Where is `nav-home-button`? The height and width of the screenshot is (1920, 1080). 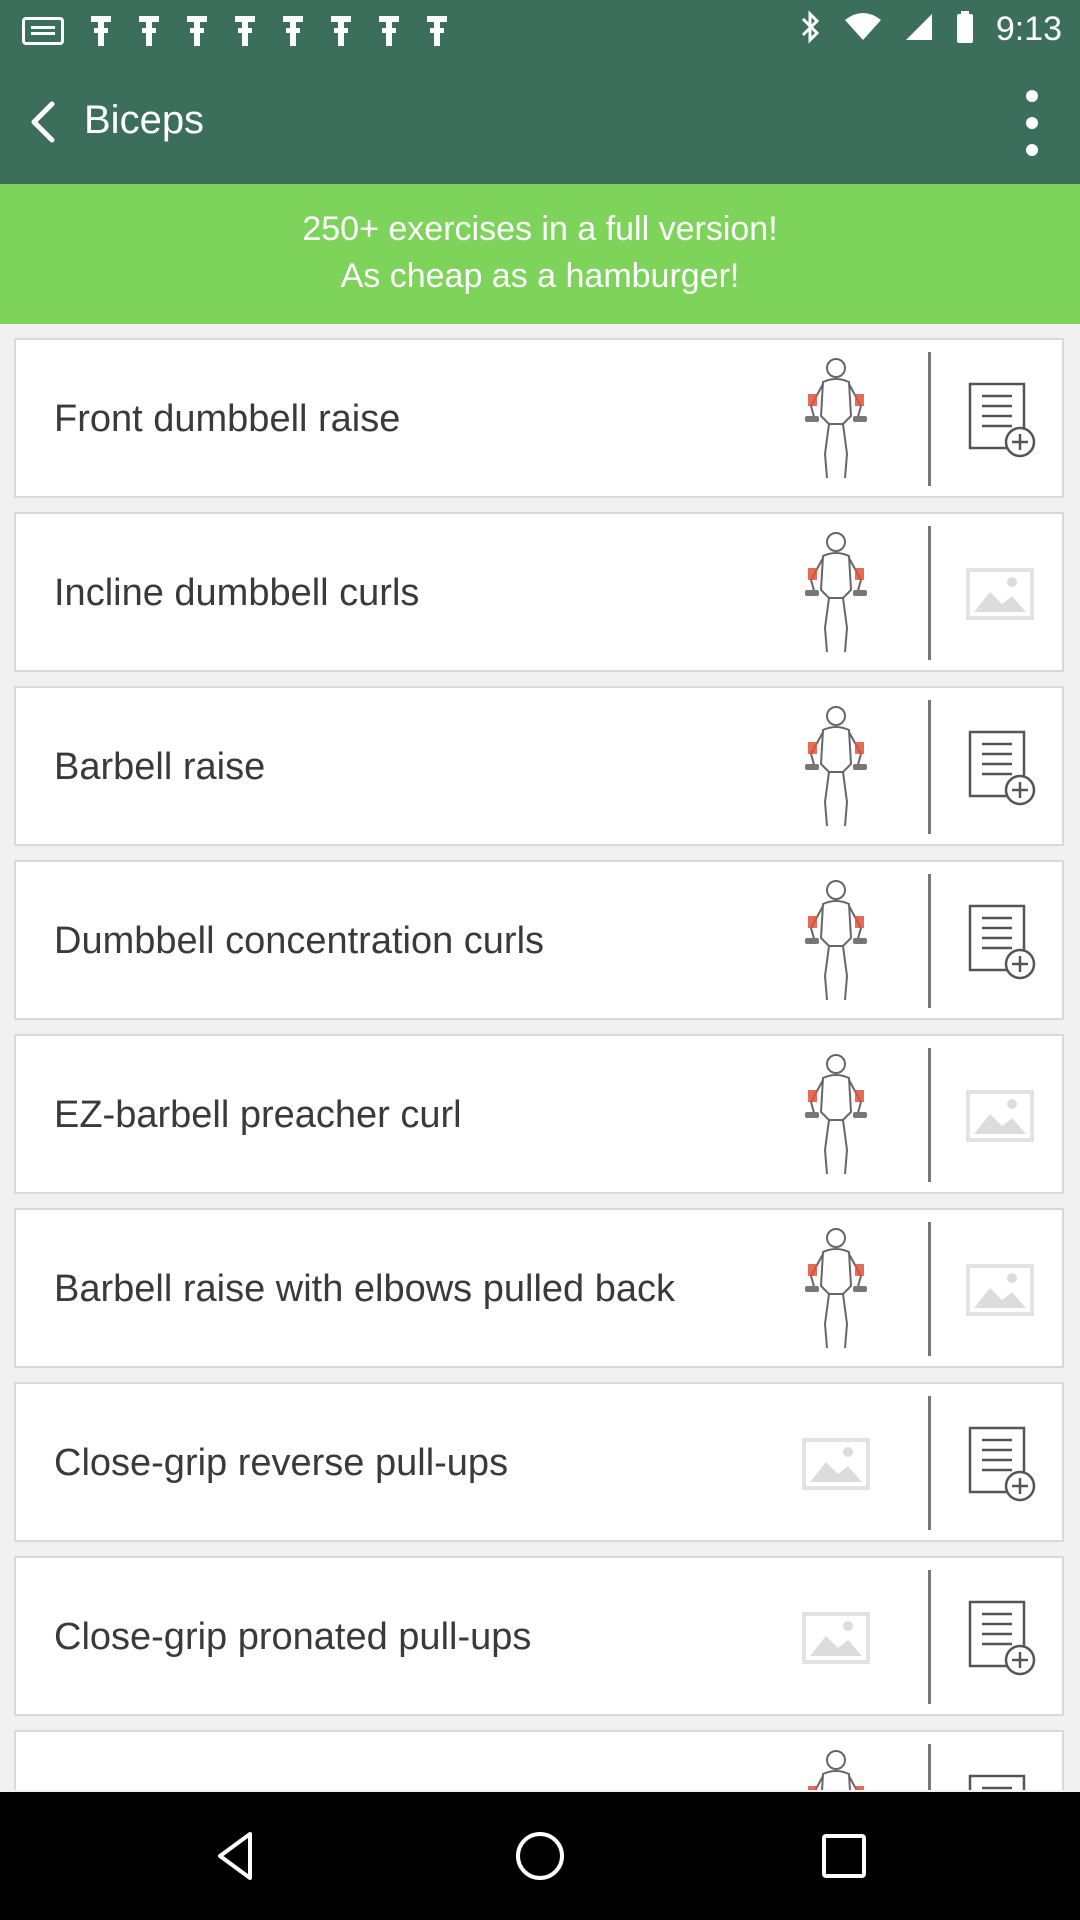
nav-home-button is located at coordinates (540, 1856).